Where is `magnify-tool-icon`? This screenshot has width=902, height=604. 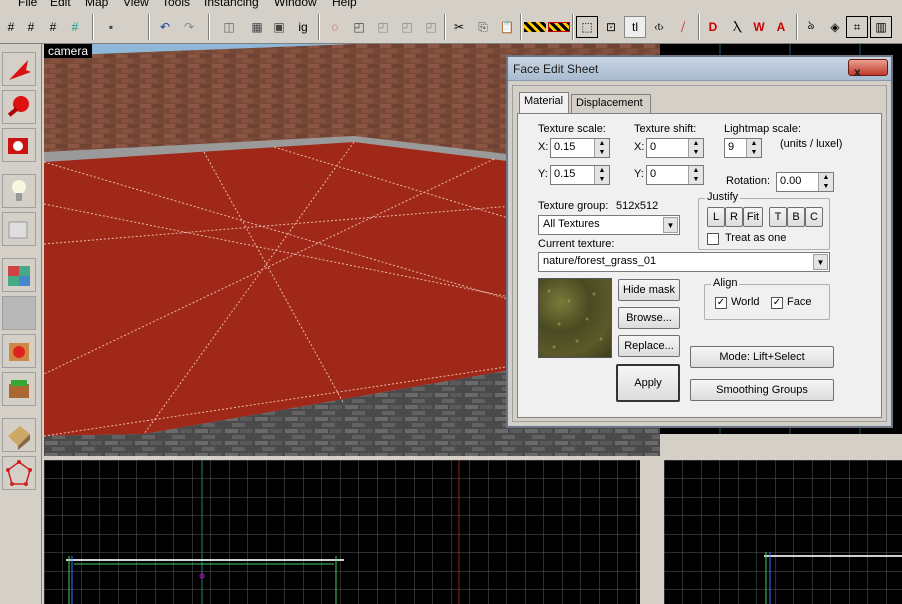
magnify-tool-icon is located at coordinates (19, 107).